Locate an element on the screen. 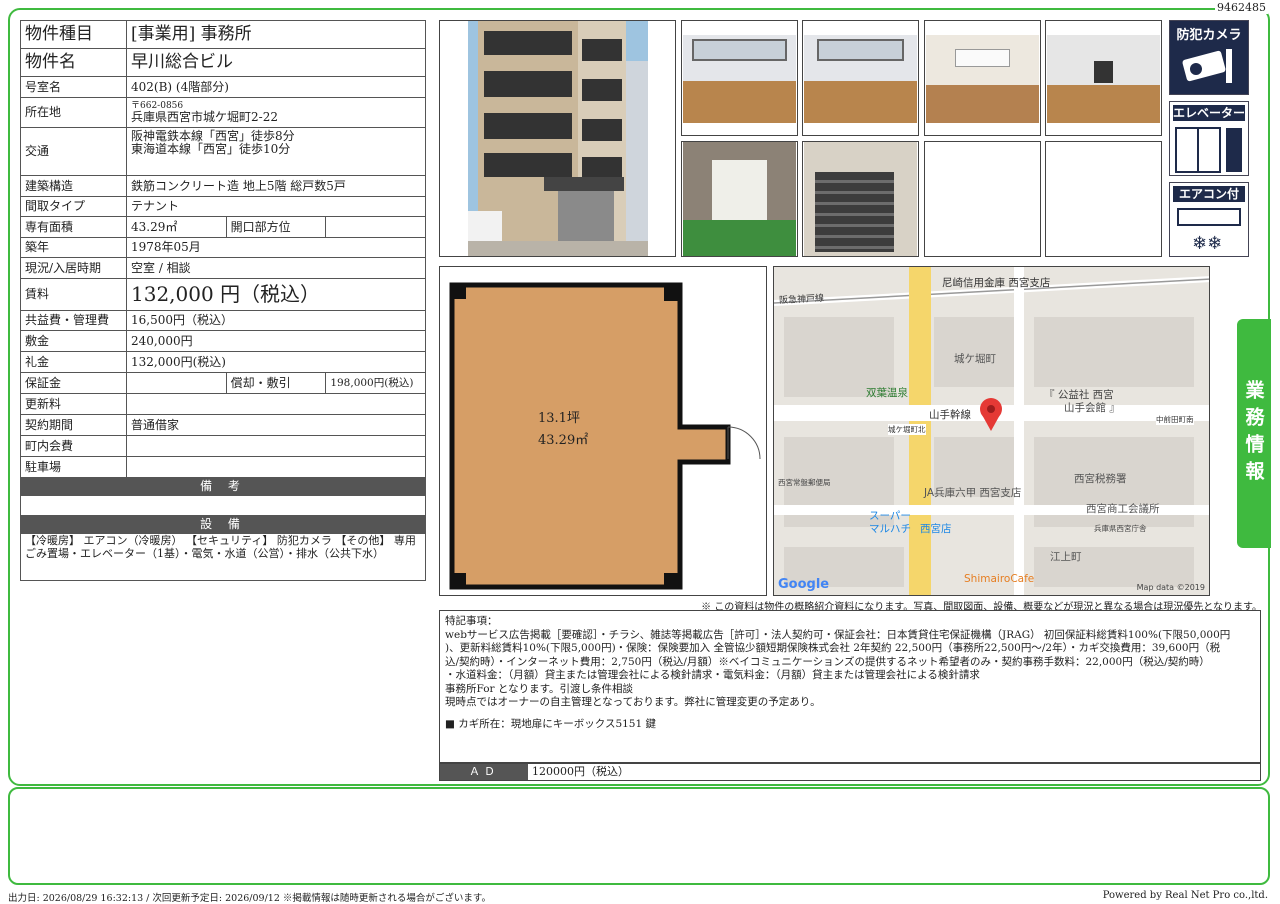  security-camera-badge: 防犯カメラ is located at coordinates (1209, 57).